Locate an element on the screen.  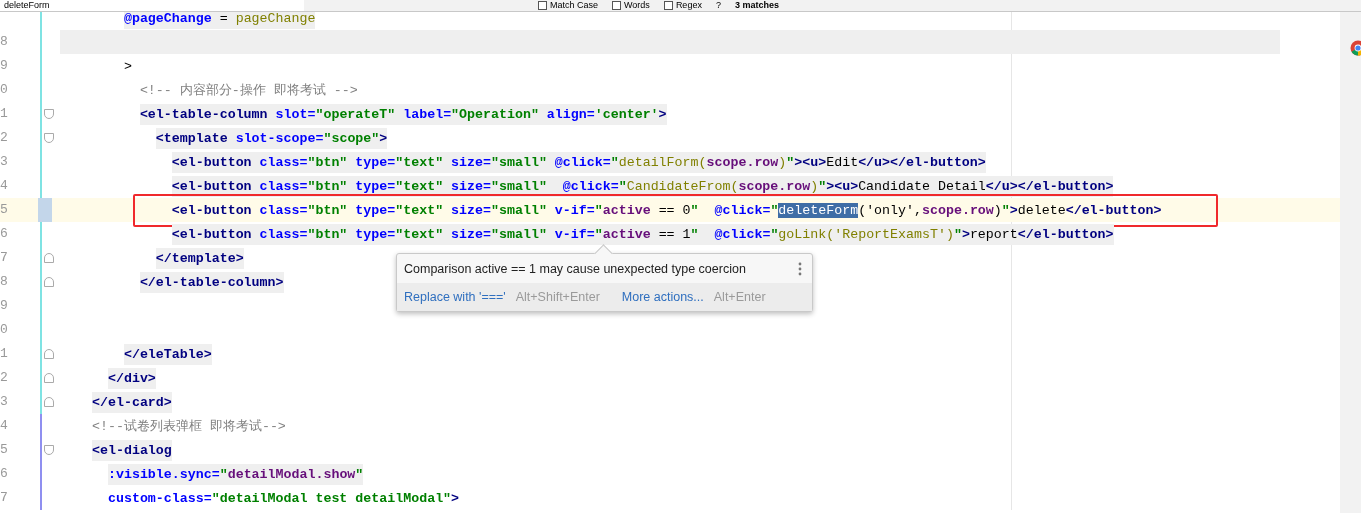
code-line: <el-button class="btn" type="text" size="small" v-if="active == 0" @click="deleteForm('only',scope.row)">delete</el-button> is located at coordinates (666, 210).